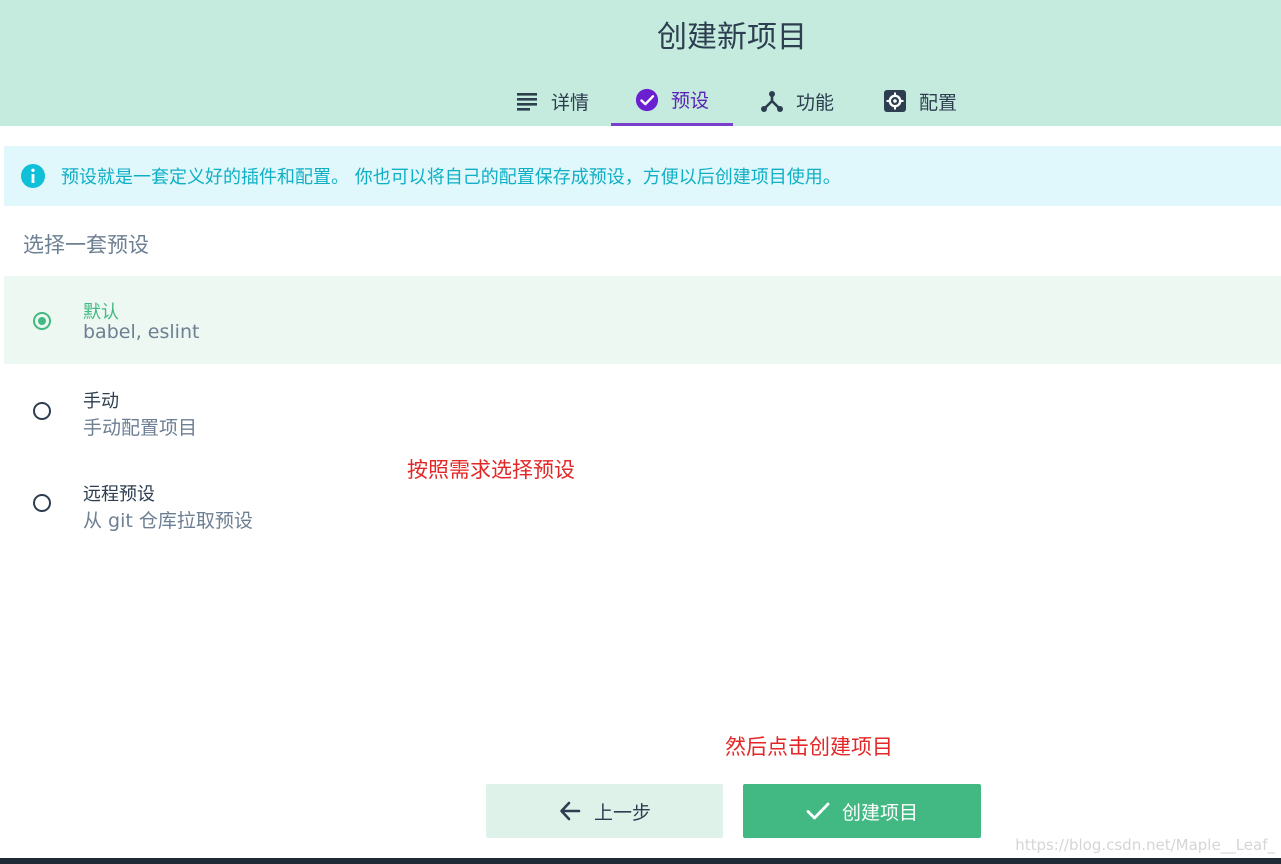  I want to click on create-project-button: 创建项目, so click(862, 811).